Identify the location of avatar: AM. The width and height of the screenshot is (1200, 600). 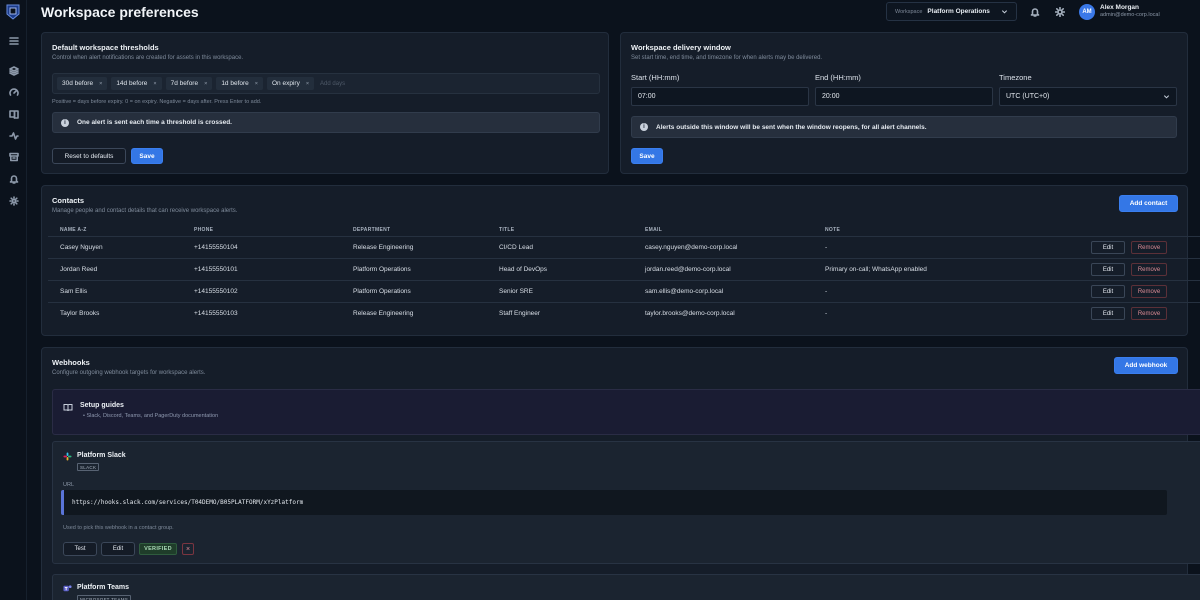
(1087, 12).